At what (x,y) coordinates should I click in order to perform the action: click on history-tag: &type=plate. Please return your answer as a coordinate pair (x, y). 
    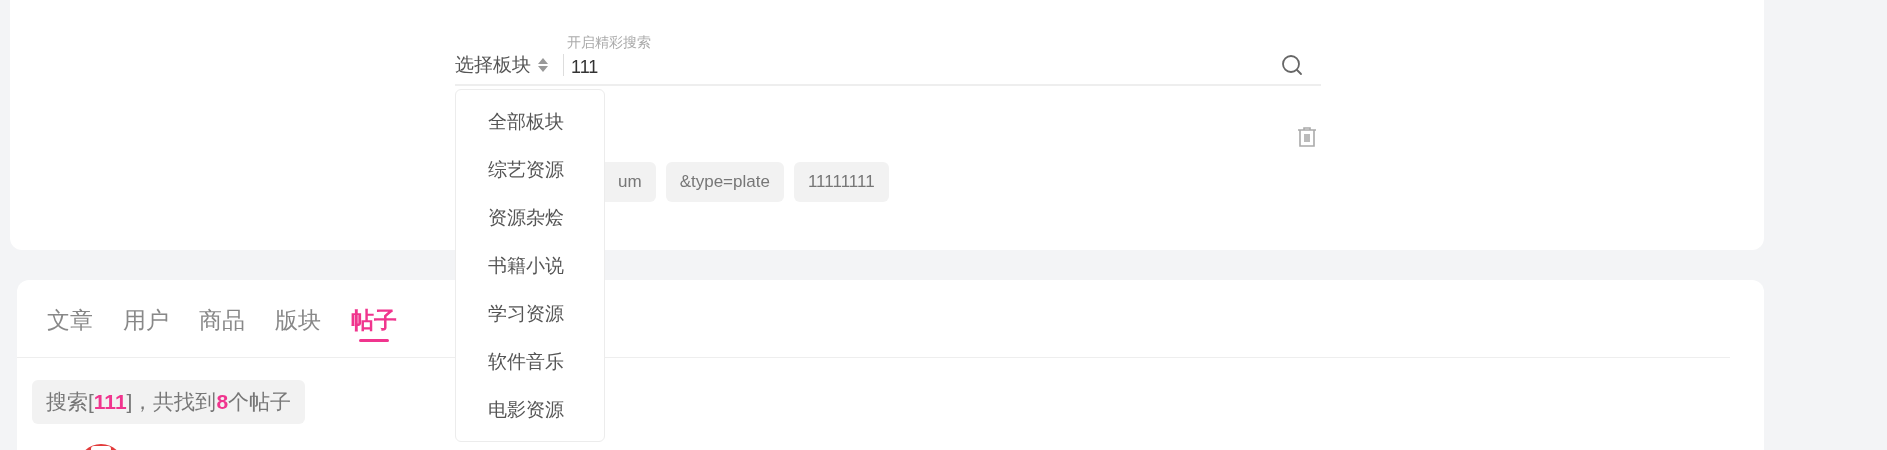
    Looking at the image, I should click on (724, 182).